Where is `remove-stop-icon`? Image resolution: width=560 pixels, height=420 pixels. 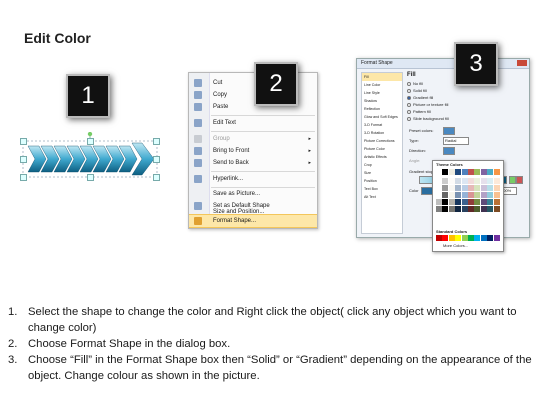 remove-stop-icon is located at coordinates (519, 180).